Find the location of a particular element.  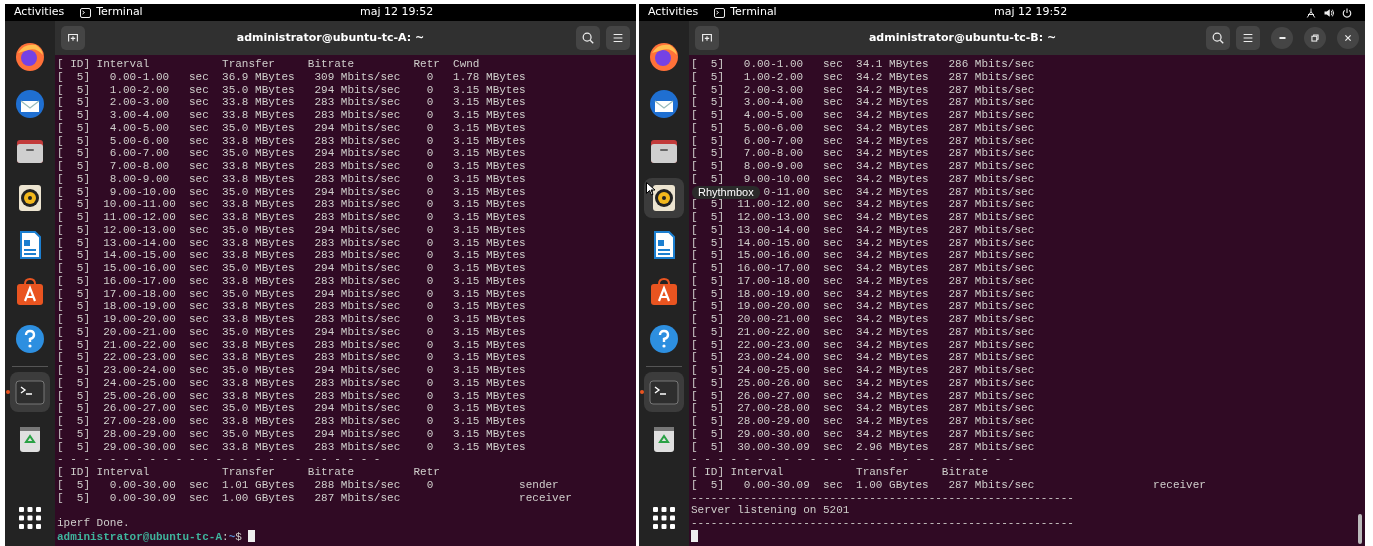

menu-icon is located at coordinates (1248, 38).